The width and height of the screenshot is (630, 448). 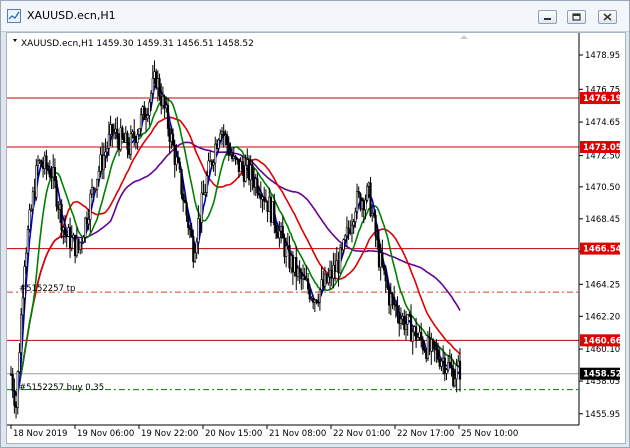 What do you see at coordinates (15, 40) in the screenshot?
I see `collapse-arrow-icon` at bounding box center [15, 40].